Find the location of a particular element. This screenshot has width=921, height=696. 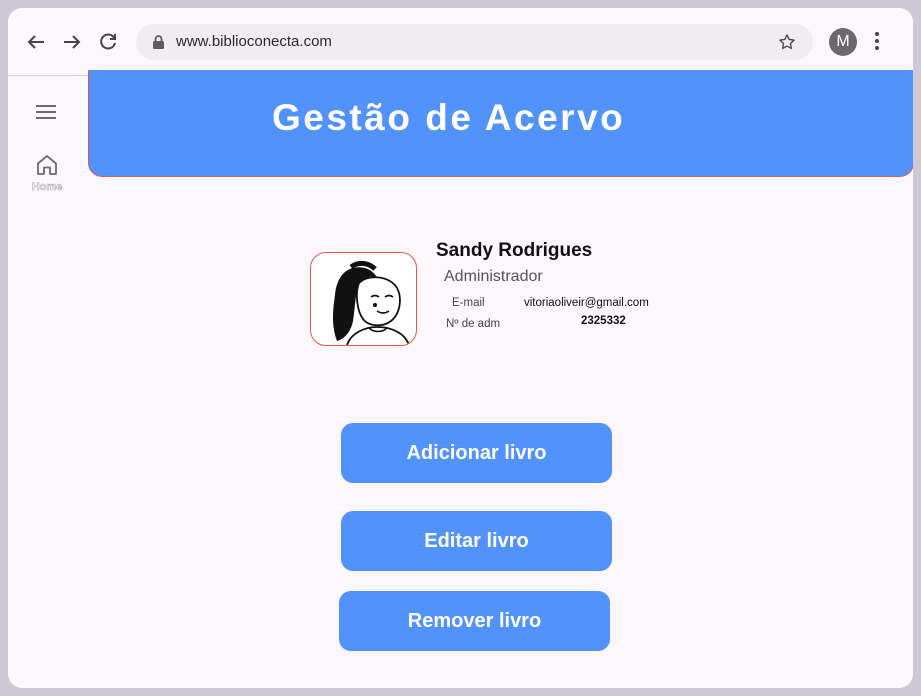

star-icon is located at coordinates (787, 44).